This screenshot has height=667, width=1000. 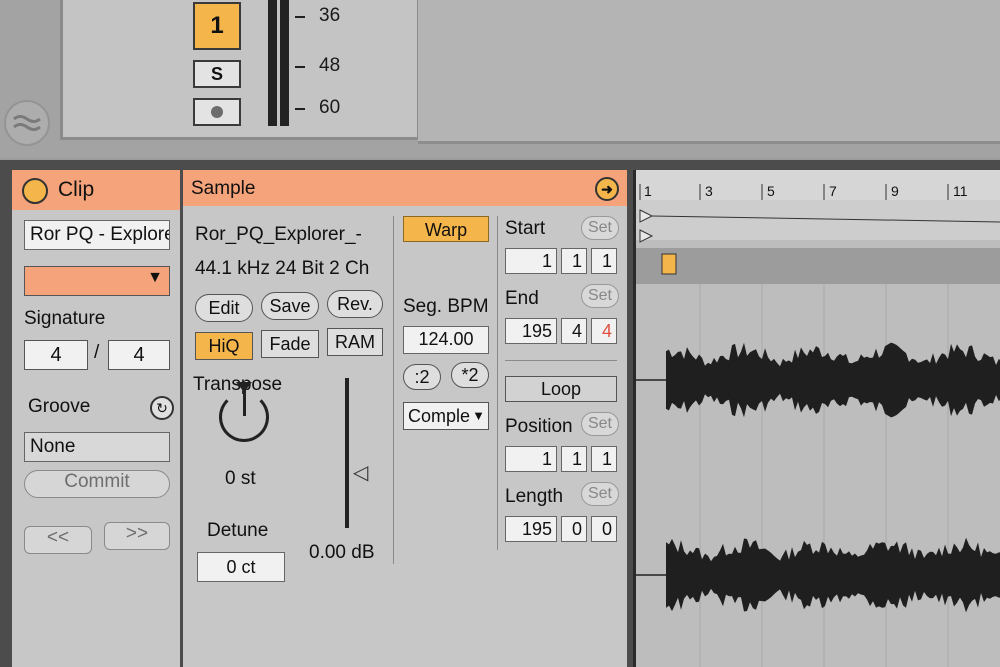 I want to click on bar-label: 3, so click(x=709, y=191).